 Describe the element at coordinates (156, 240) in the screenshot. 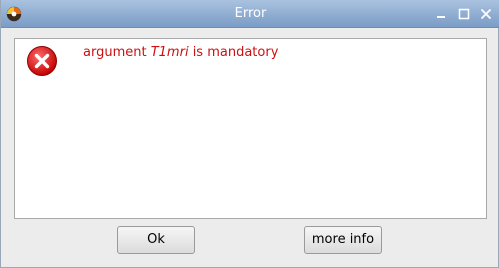

I see `ok-button: Ok` at that location.